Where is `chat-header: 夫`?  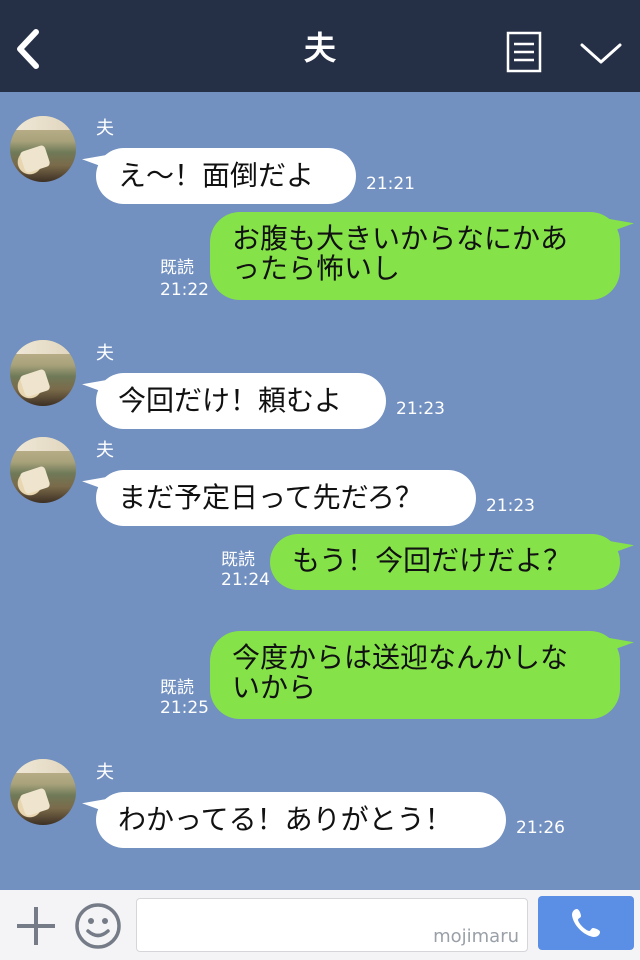
chat-header: 夫 is located at coordinates (320, 46).